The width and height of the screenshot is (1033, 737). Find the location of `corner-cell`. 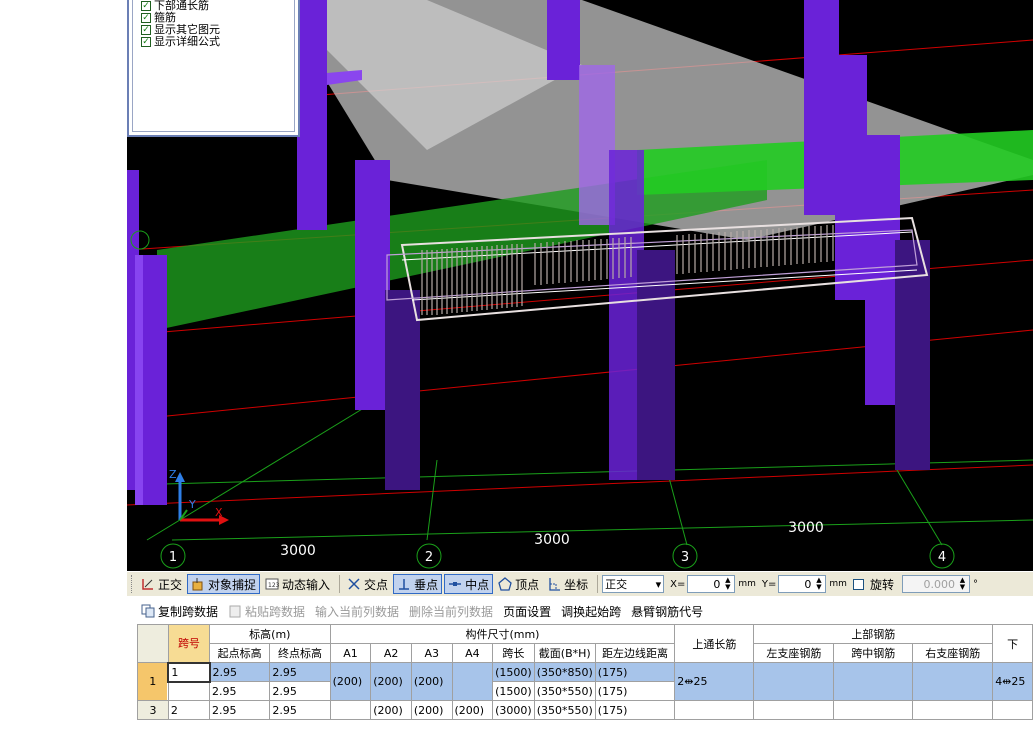

corner-cell is located at coordinates (153, 643).